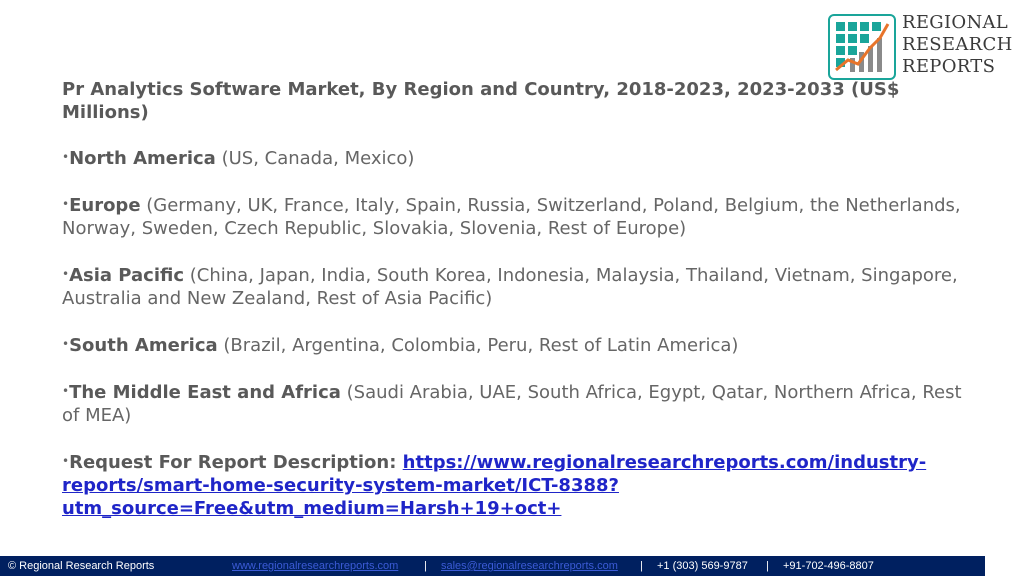 The image size is (1024, 576). I want to click on footer-phone-1: +1 (303) 569-9787, so click(702, 566).